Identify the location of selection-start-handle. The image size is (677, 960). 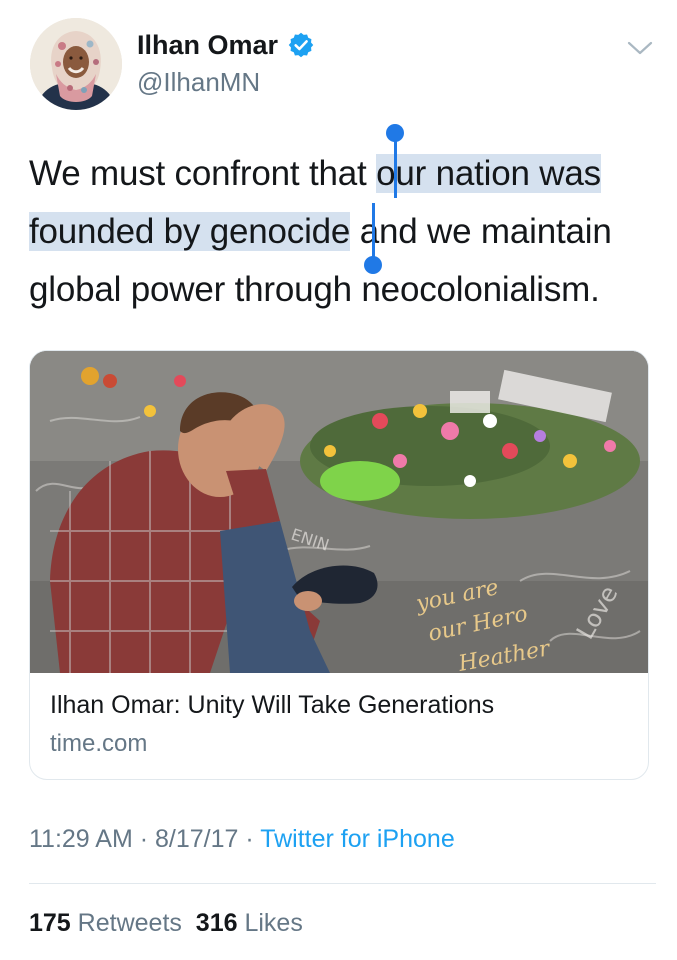
(395, 168).